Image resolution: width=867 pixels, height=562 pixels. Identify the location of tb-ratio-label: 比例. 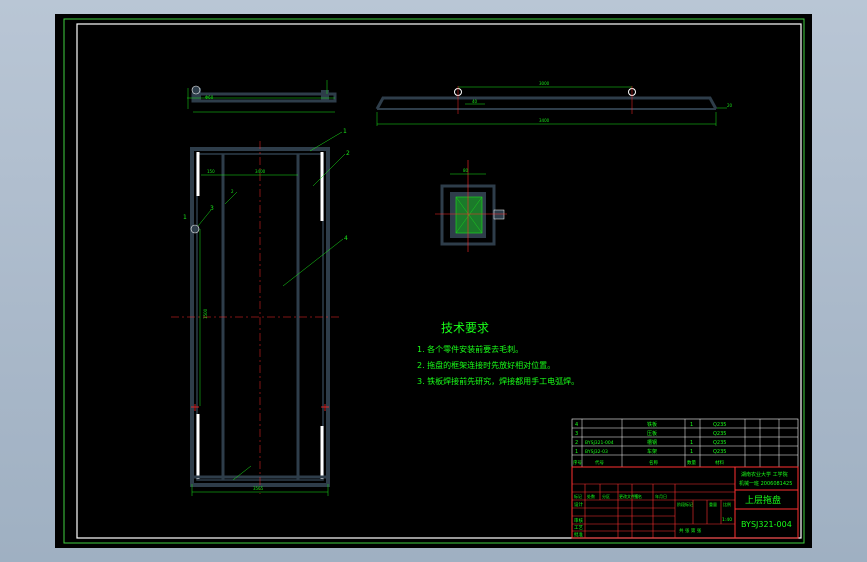
(727, 504).